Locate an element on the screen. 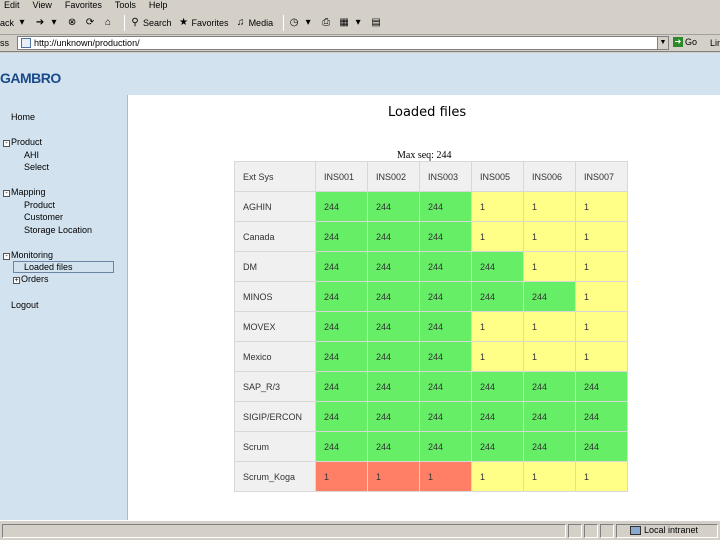 The image size is (720, 540). nav-product: - Product is located at coordinates (22, 142).